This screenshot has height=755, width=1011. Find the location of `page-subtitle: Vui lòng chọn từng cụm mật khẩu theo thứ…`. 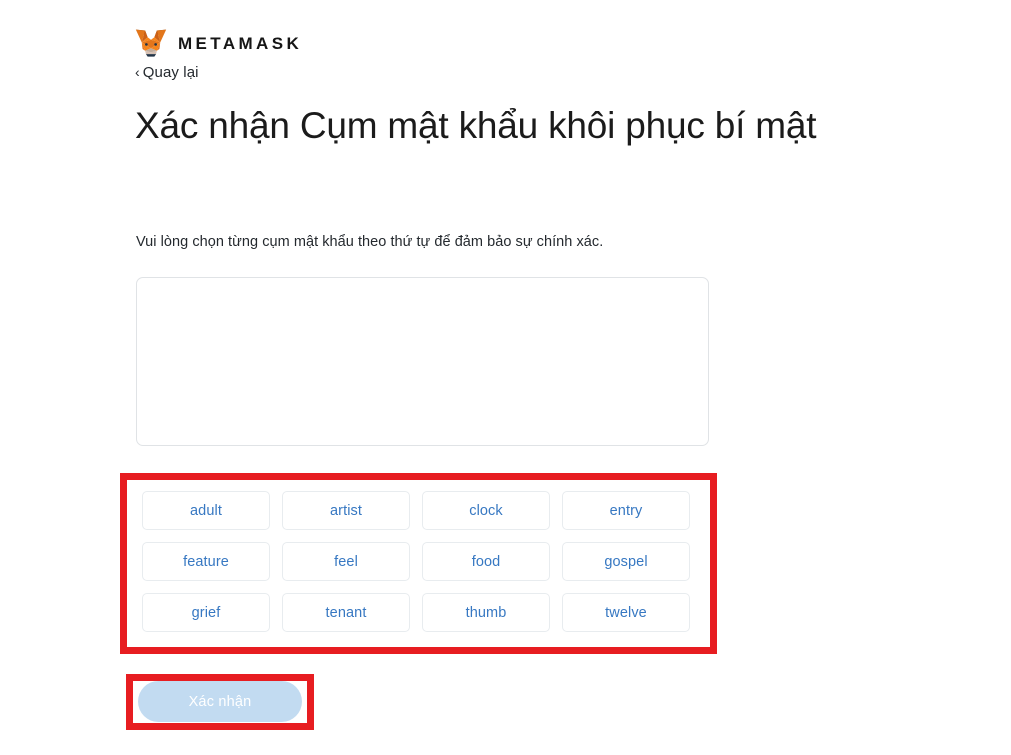

page-subtitle: Vui lòng chọn từng cụm mật khẩu theo thứ… is located at coordinates (370, 242).